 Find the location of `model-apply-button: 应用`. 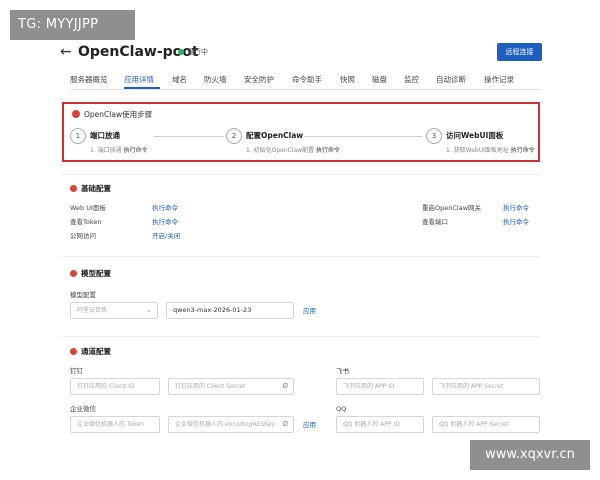

model-apply-button: 应用 is located at coordinates (309, 311).